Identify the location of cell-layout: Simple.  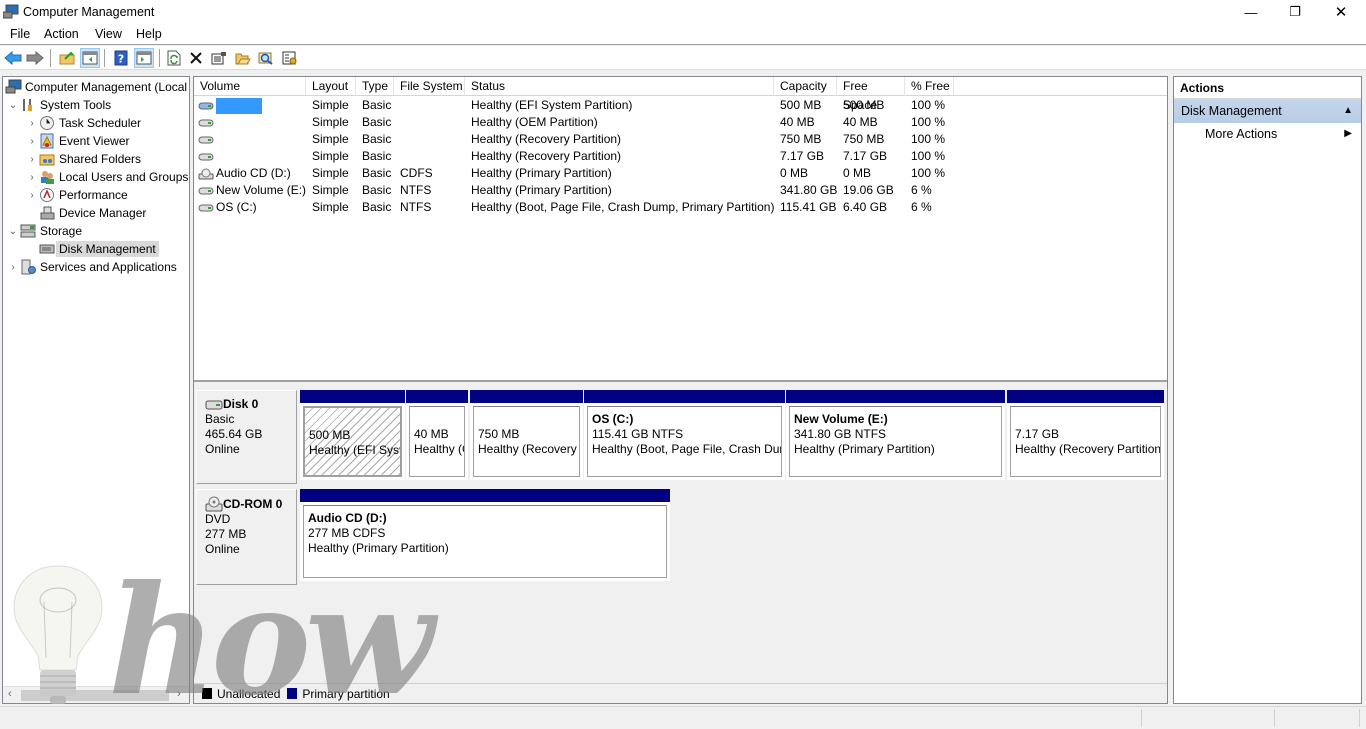
(330, 139).